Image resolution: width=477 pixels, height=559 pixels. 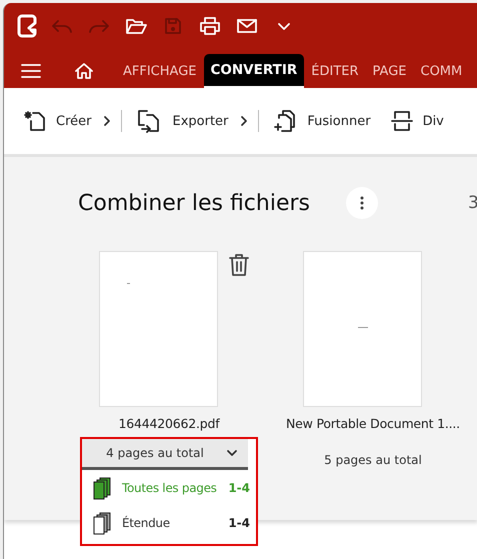 What do you see at coordinates (247, 26) in the screenshot?
I see `mail-icon` at bounding box center [247, 26].